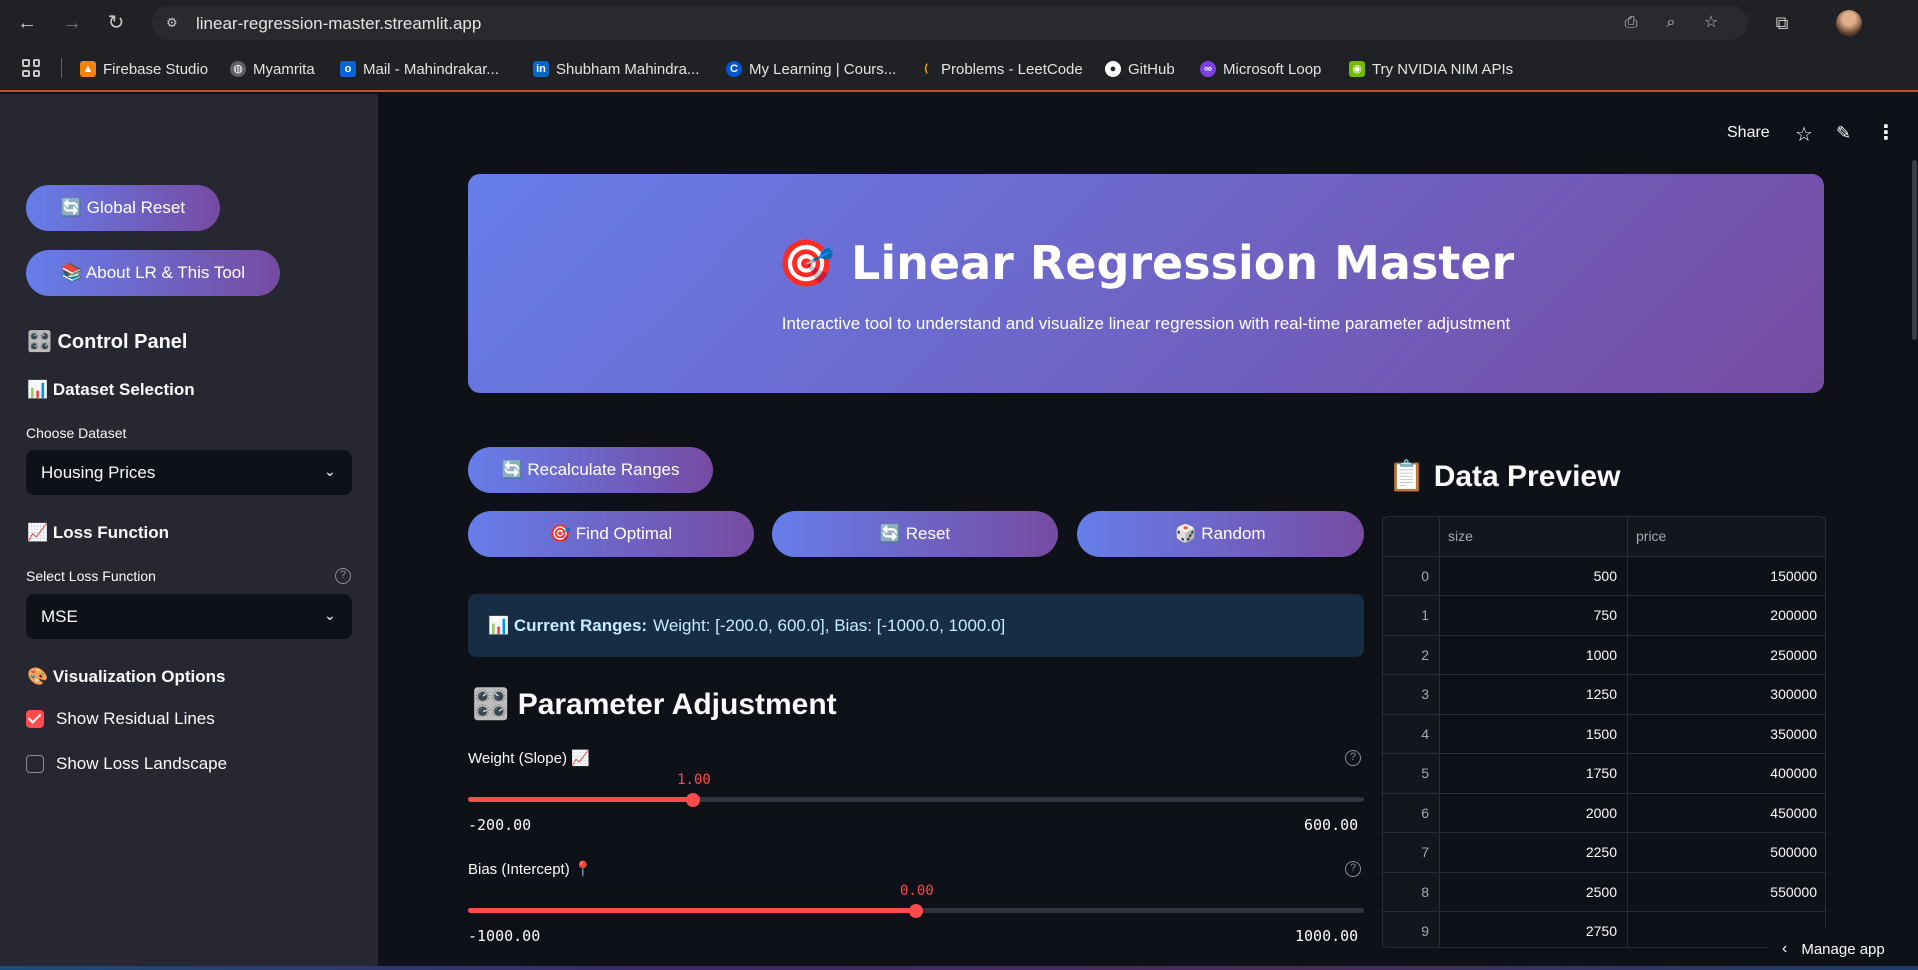 The width and height of the screenshot is (1918, 970). I want to click on more-menu-icon: ⋮, so click(1886, 132).